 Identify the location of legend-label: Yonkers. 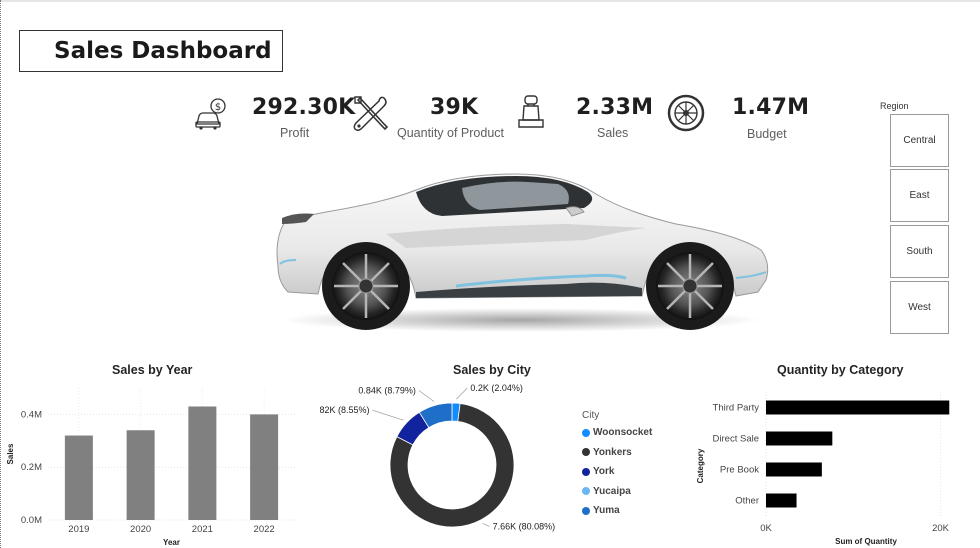
(612, 452).